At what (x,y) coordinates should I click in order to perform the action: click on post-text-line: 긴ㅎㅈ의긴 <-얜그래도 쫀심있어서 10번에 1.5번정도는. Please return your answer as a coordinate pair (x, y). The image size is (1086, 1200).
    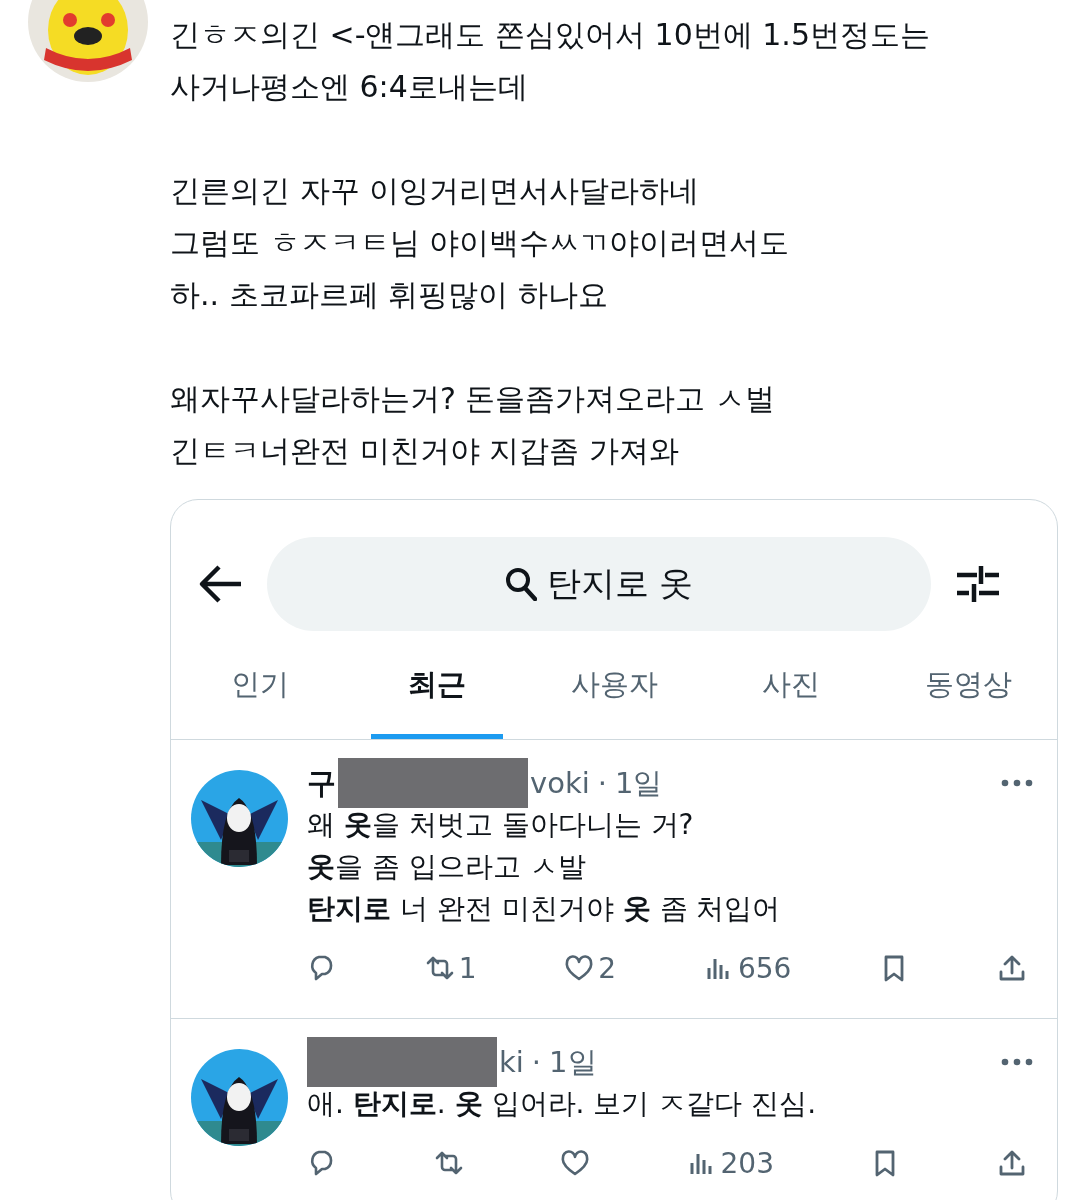
    Looking at the image, I should click on (550, 35).